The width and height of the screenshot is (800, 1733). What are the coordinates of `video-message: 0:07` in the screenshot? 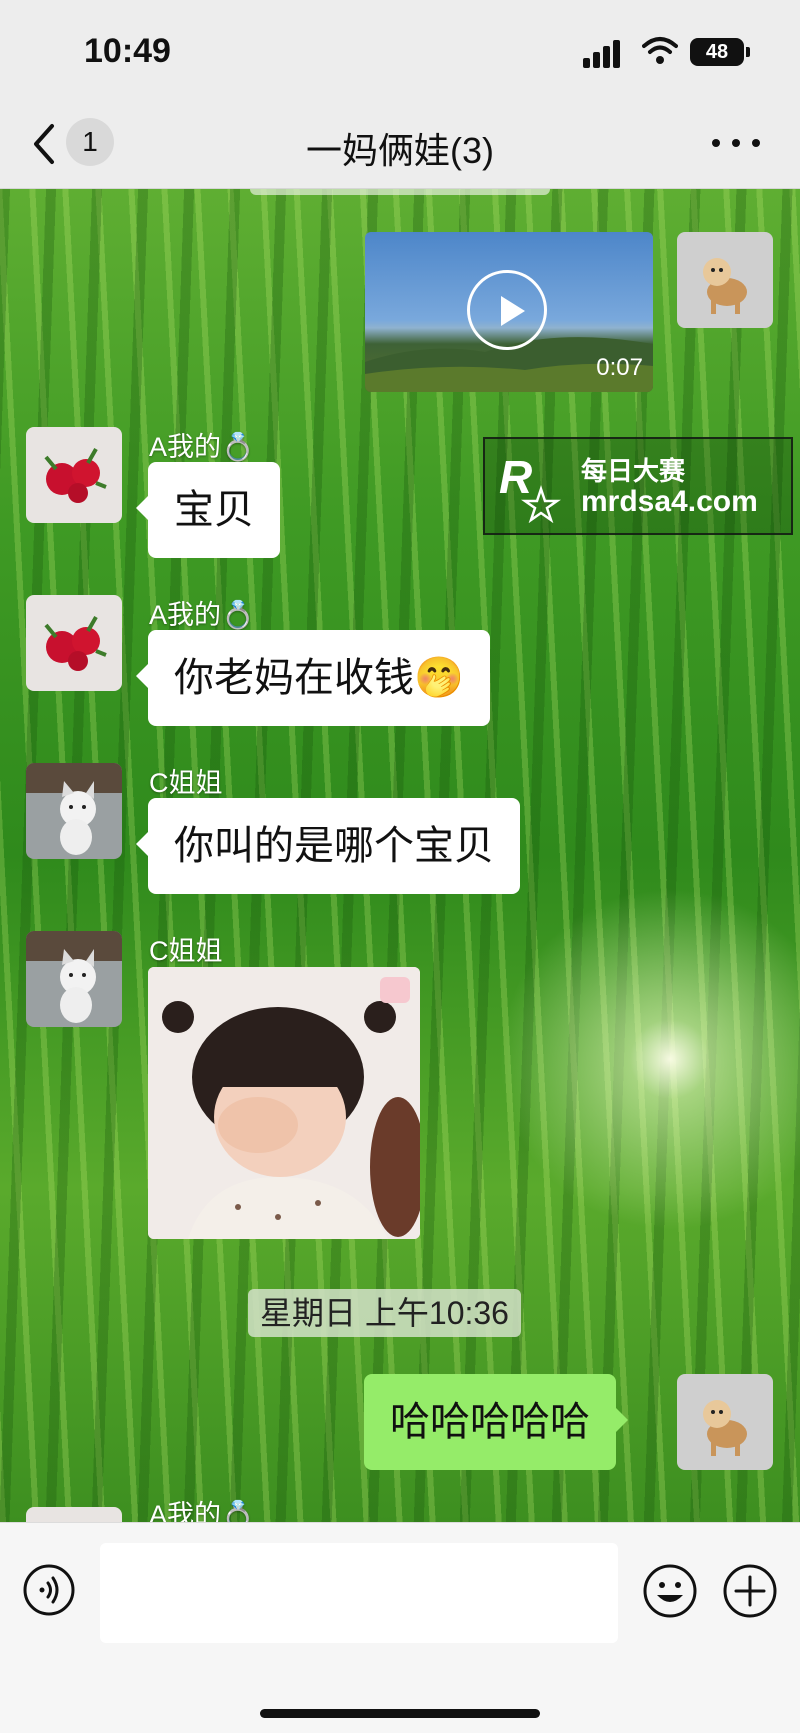 It's located at (509, 312).